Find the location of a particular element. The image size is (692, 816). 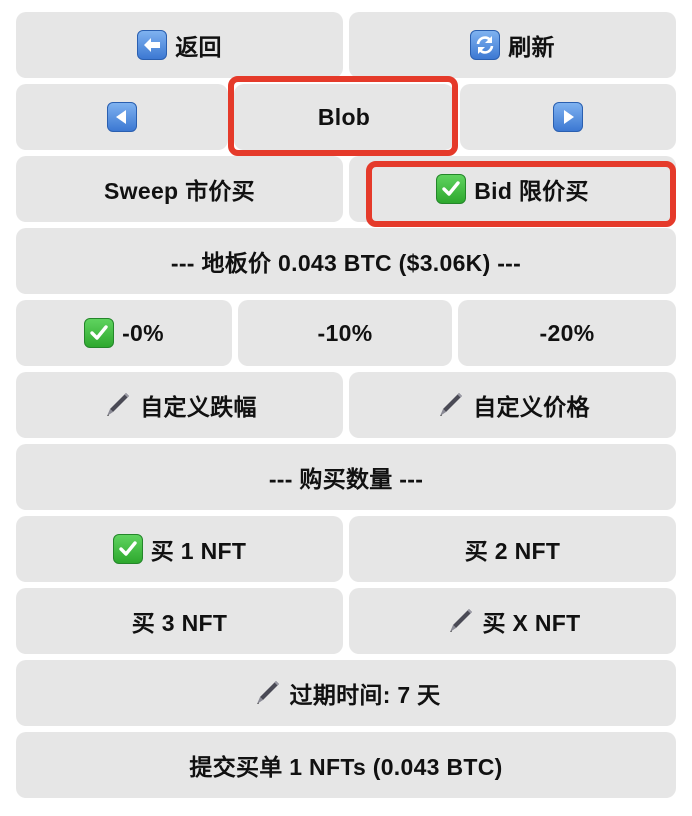

back-button: 返回 is located at coordinates (179, 45).